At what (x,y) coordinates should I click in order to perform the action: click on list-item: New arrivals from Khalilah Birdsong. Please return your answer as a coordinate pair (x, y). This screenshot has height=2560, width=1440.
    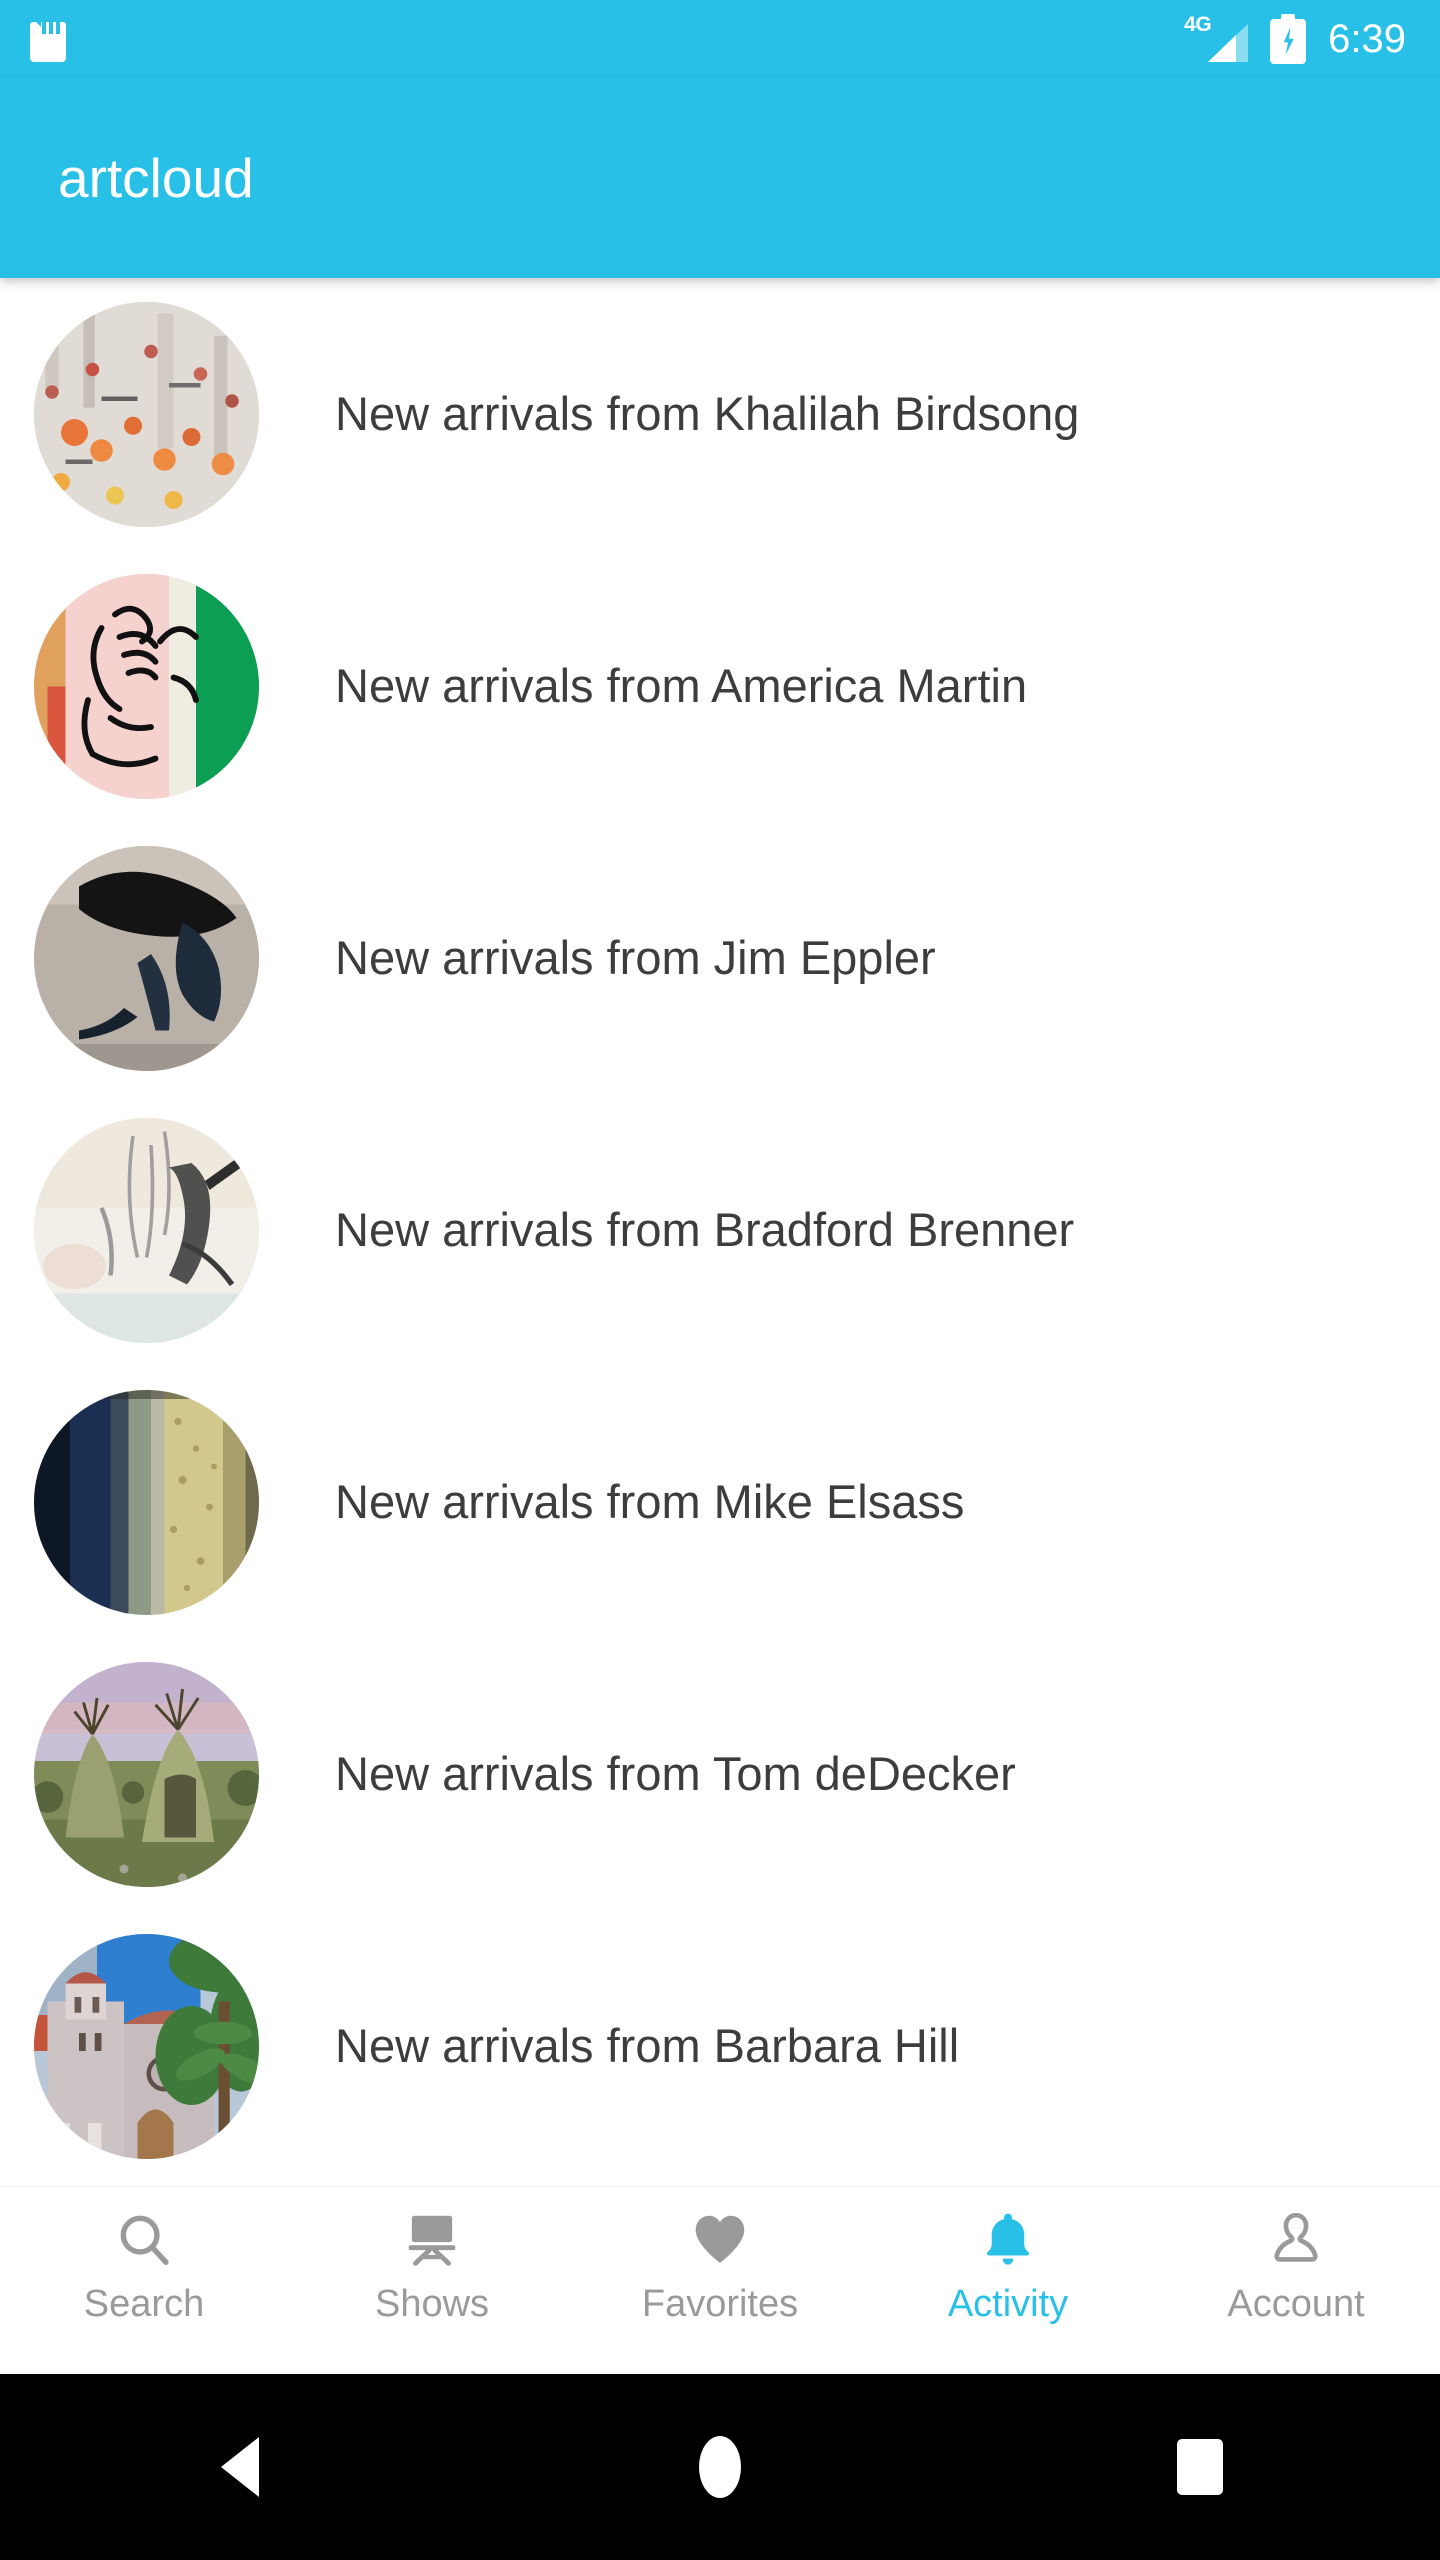
    Looking at the image, I should click on (720, 414).